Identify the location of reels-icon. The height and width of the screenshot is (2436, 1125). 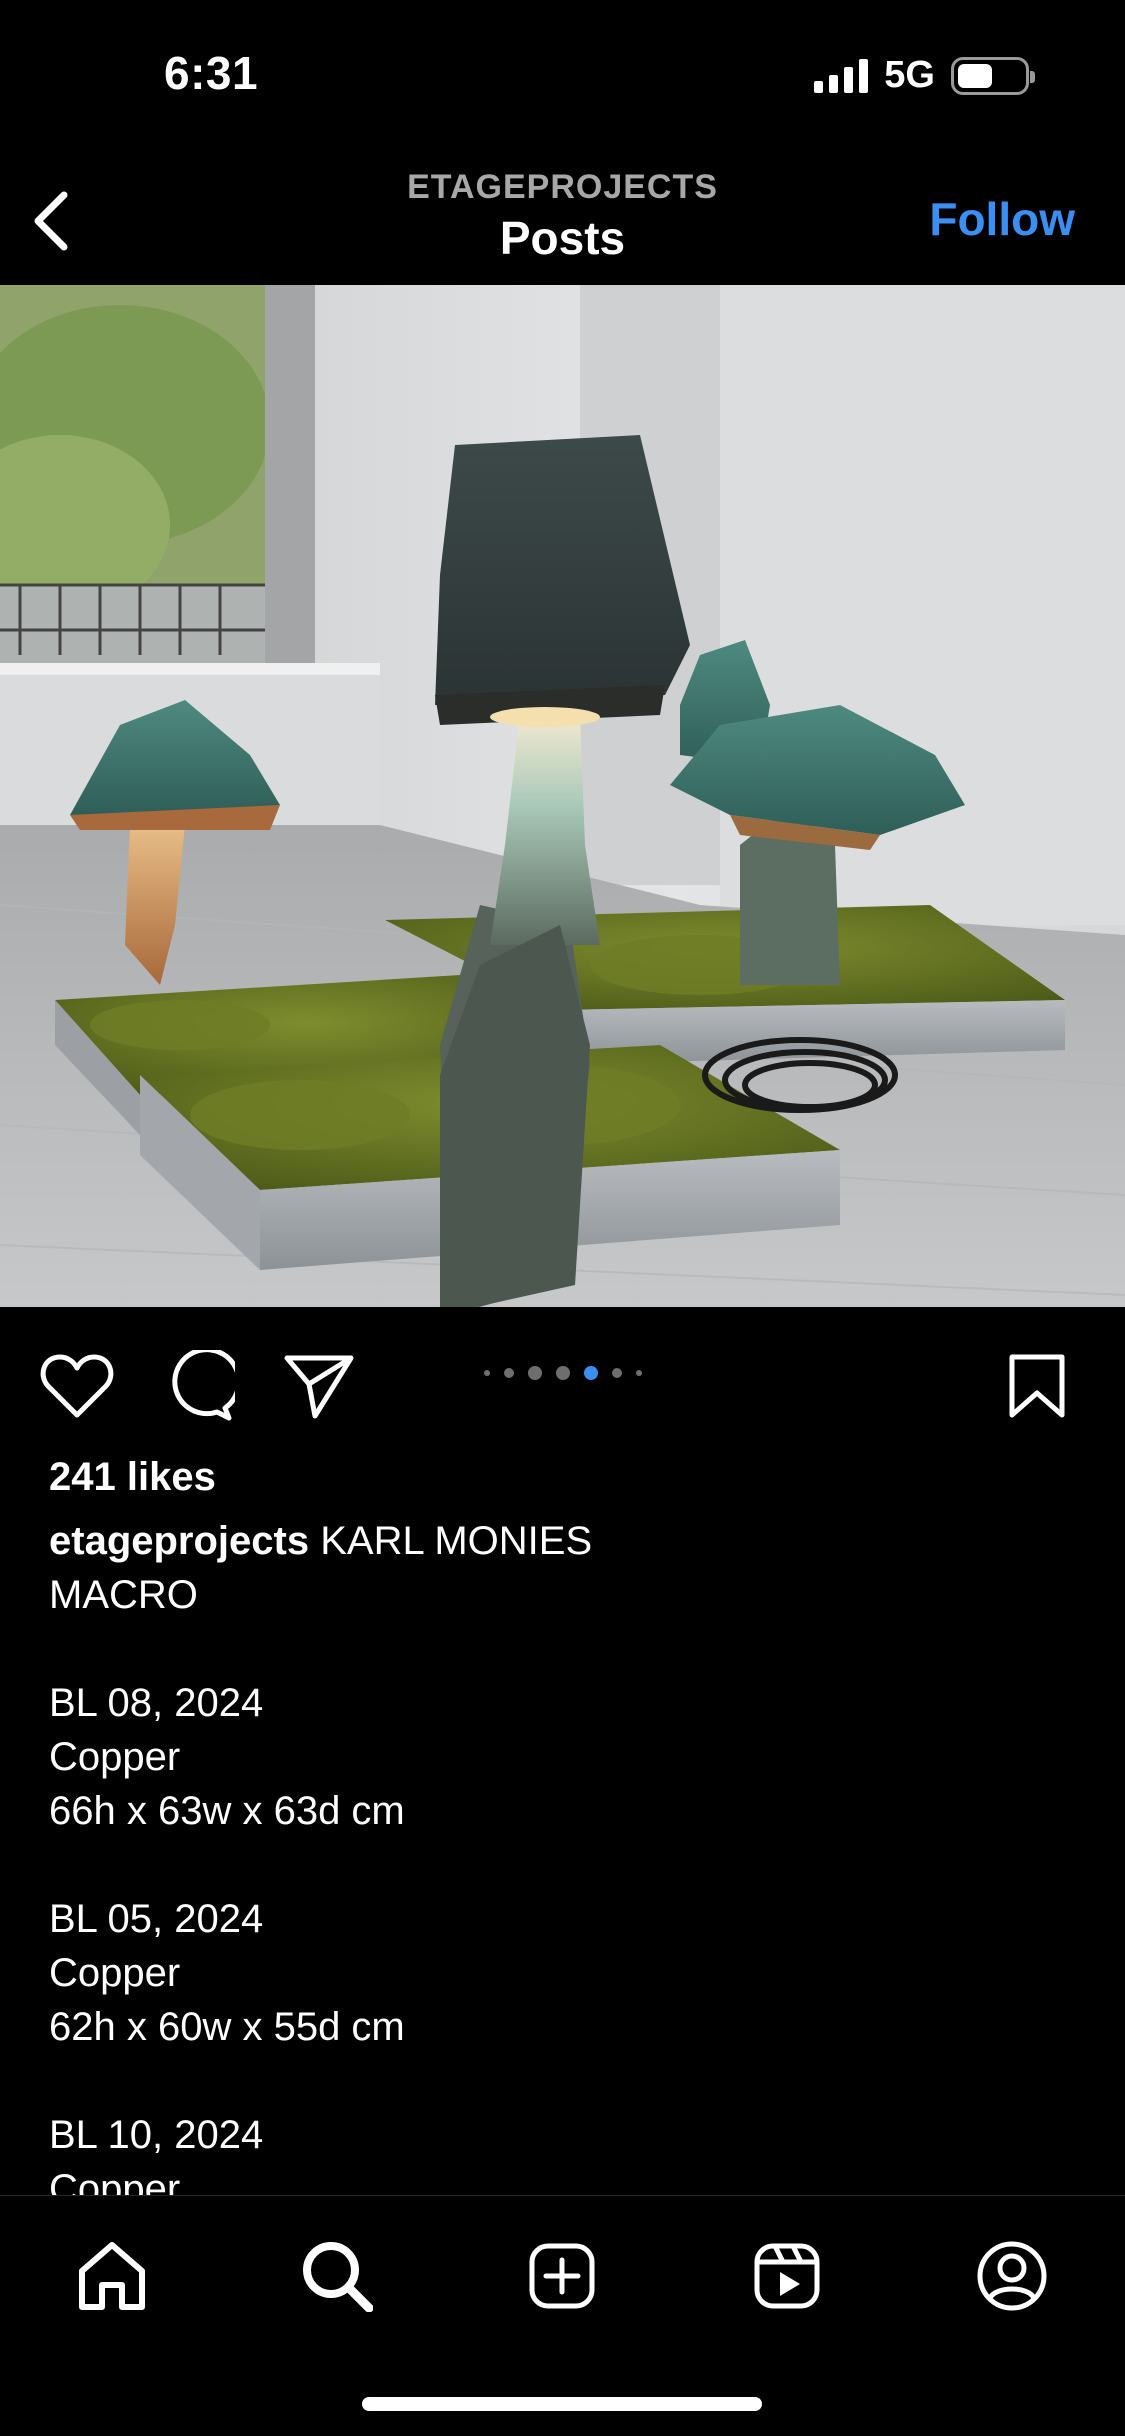
(787, 2276).